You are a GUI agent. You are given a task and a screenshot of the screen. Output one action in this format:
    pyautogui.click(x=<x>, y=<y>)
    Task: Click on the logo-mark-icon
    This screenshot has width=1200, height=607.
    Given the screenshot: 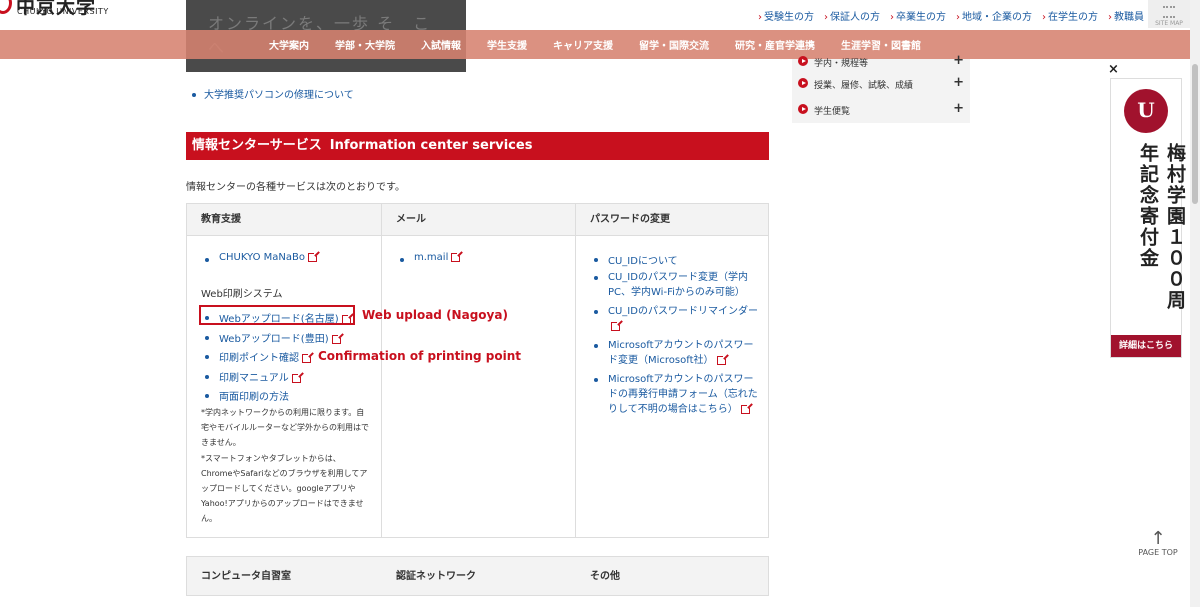 What is the action you would take?
    pyautogui.click(x=6, y=7)
    